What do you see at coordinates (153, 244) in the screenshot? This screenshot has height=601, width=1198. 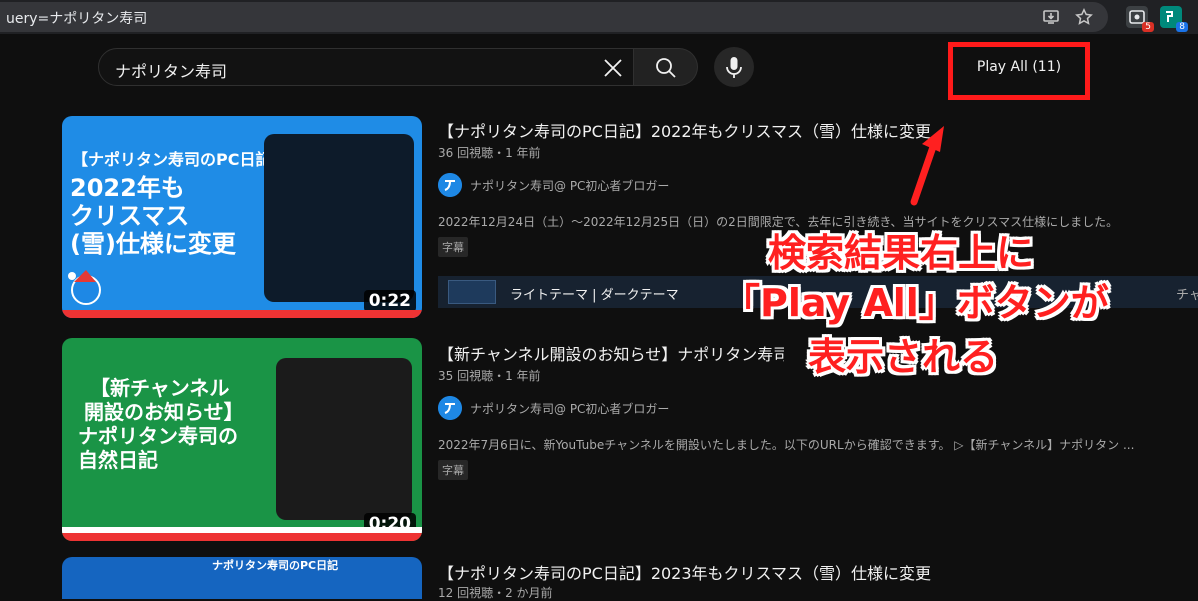 I see `thumbnail-text: (雪)仕様に変更` at bounding box center [153, 244].